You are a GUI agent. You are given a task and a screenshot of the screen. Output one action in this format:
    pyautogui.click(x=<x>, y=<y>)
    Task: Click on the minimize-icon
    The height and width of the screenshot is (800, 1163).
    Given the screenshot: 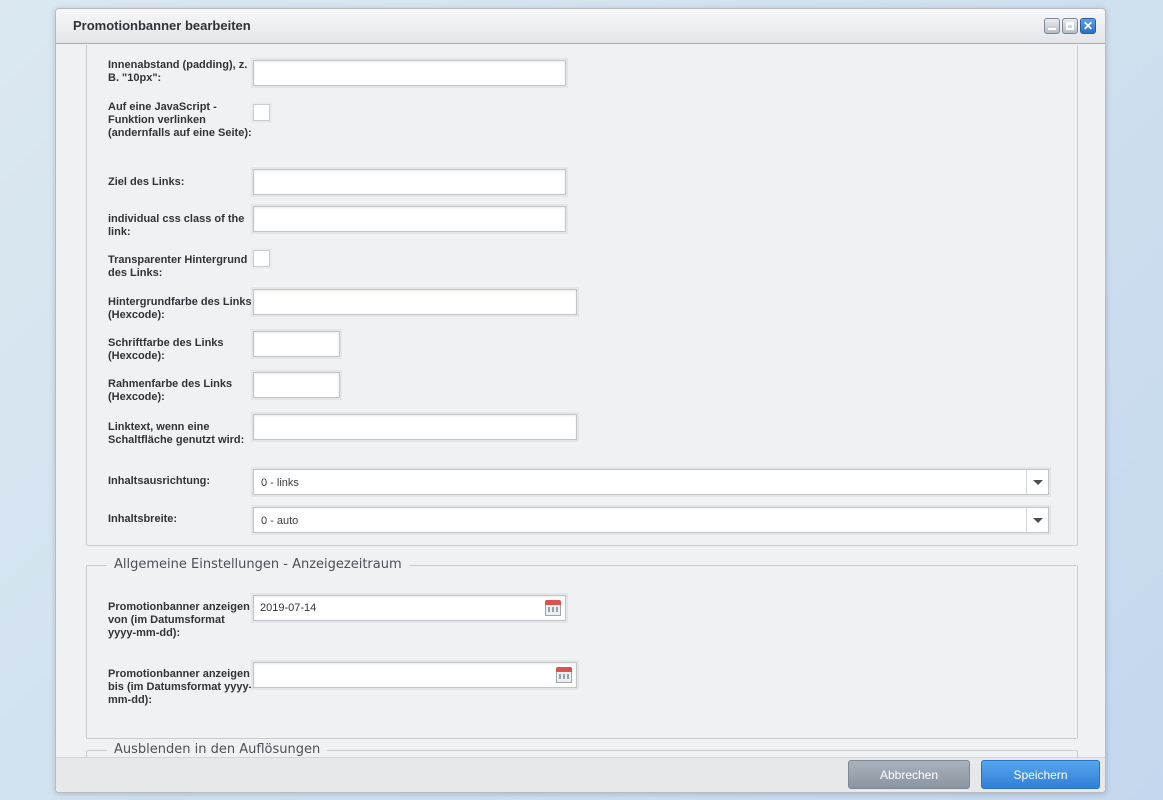 What is the action you would take?
    pyautogui.click(x=1052, y=26)
    